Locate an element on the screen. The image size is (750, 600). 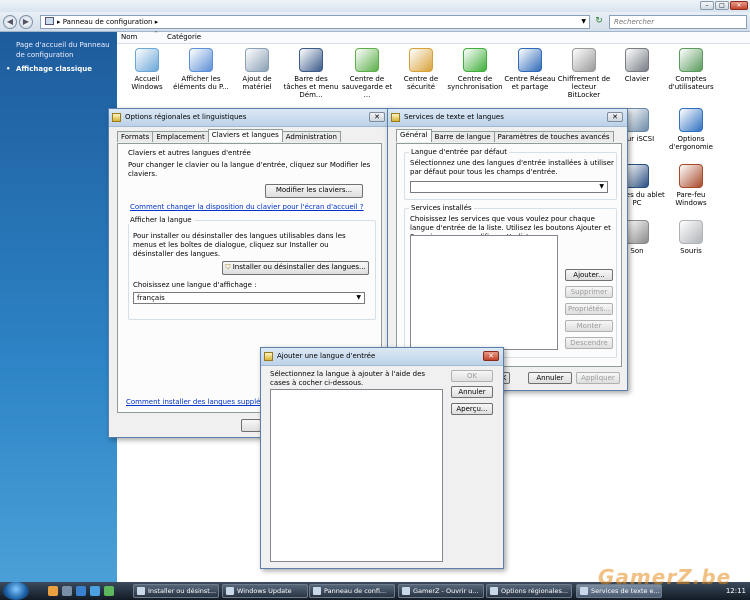
tab-administration: Administration is located at coordinates (311, 136).